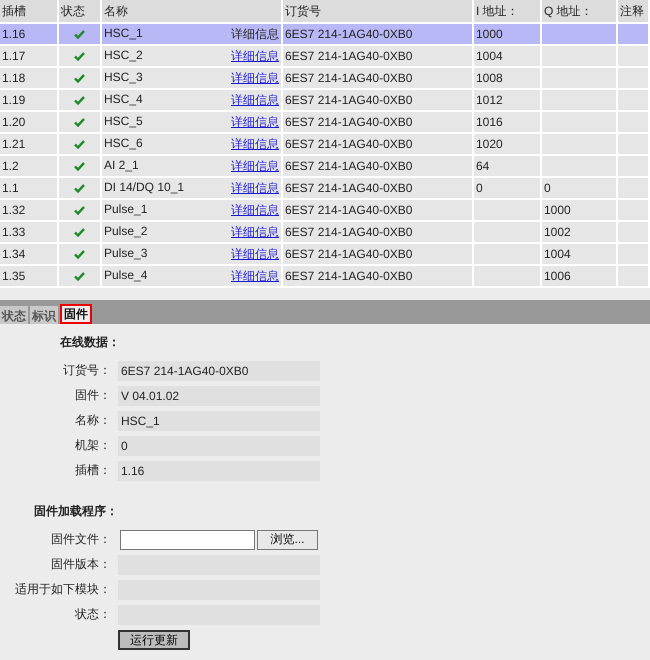 The width and height of the screenshot is (650, 660). Describe the element at coordinates (489, 78) in the screenshot. I see `table-cell: 1008` at that location.